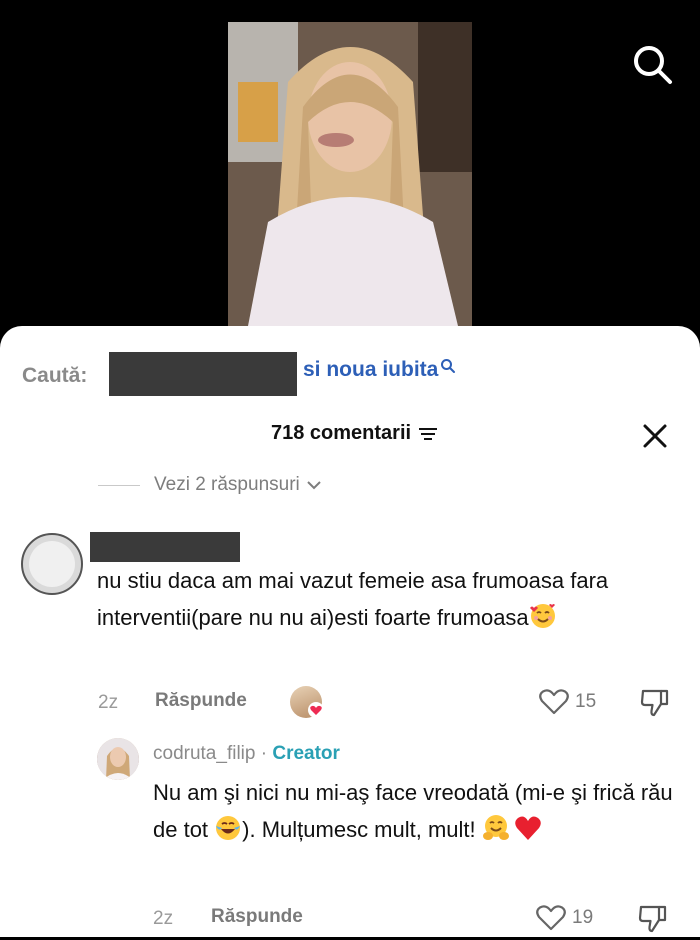  Describe the element at coordinates (118, 759) in the screenshot. I see `creator-avatar` at that location.